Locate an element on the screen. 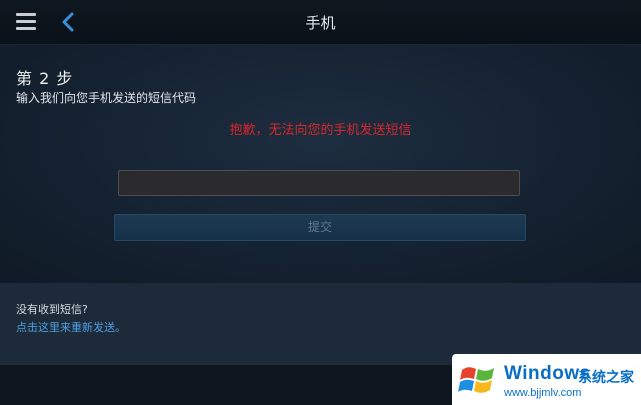  watermark-url: www.bjjmlv.com is located at coordinates (543, 393).